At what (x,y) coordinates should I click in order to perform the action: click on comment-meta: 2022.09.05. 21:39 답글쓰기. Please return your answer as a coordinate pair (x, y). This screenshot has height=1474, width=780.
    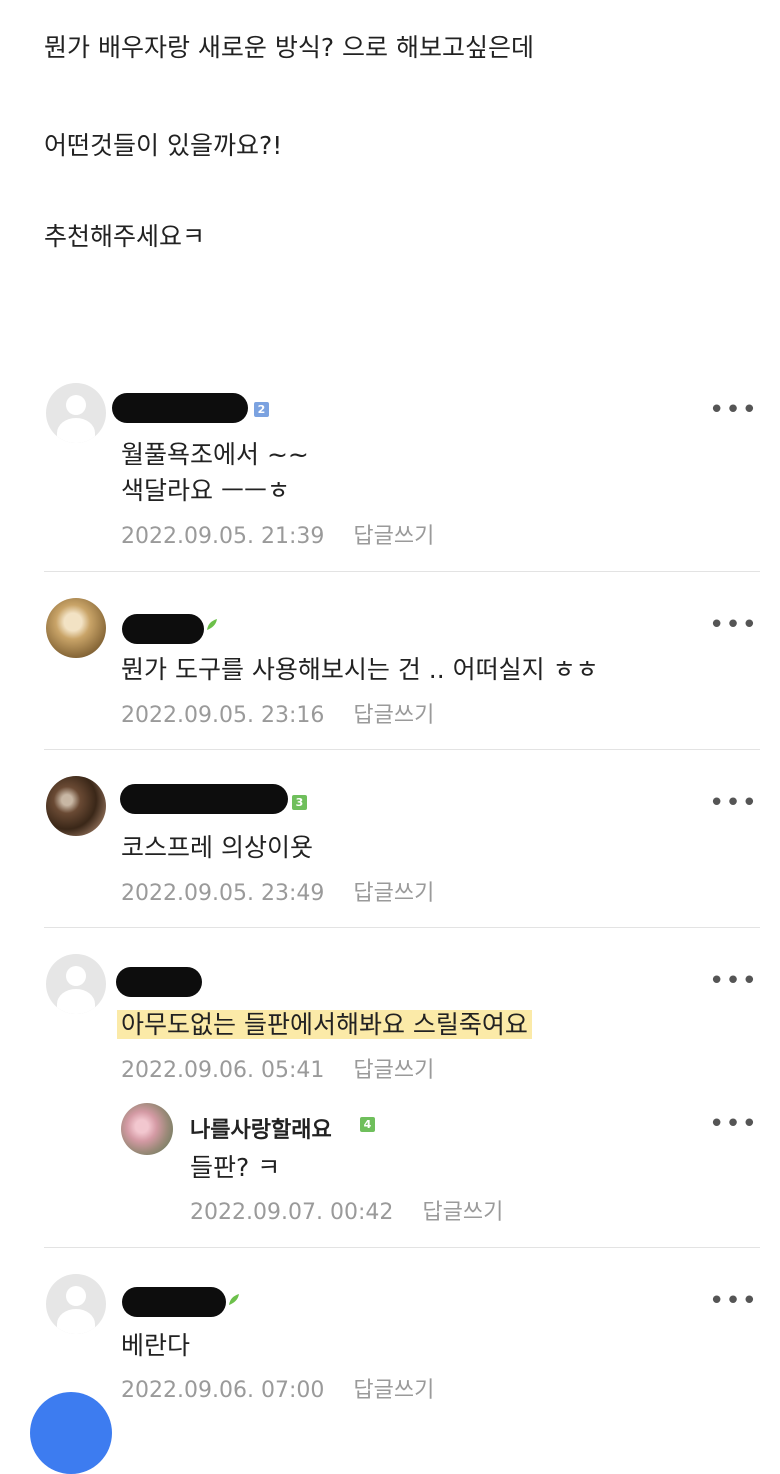
    Looking at the image, I should click on (277, 534).